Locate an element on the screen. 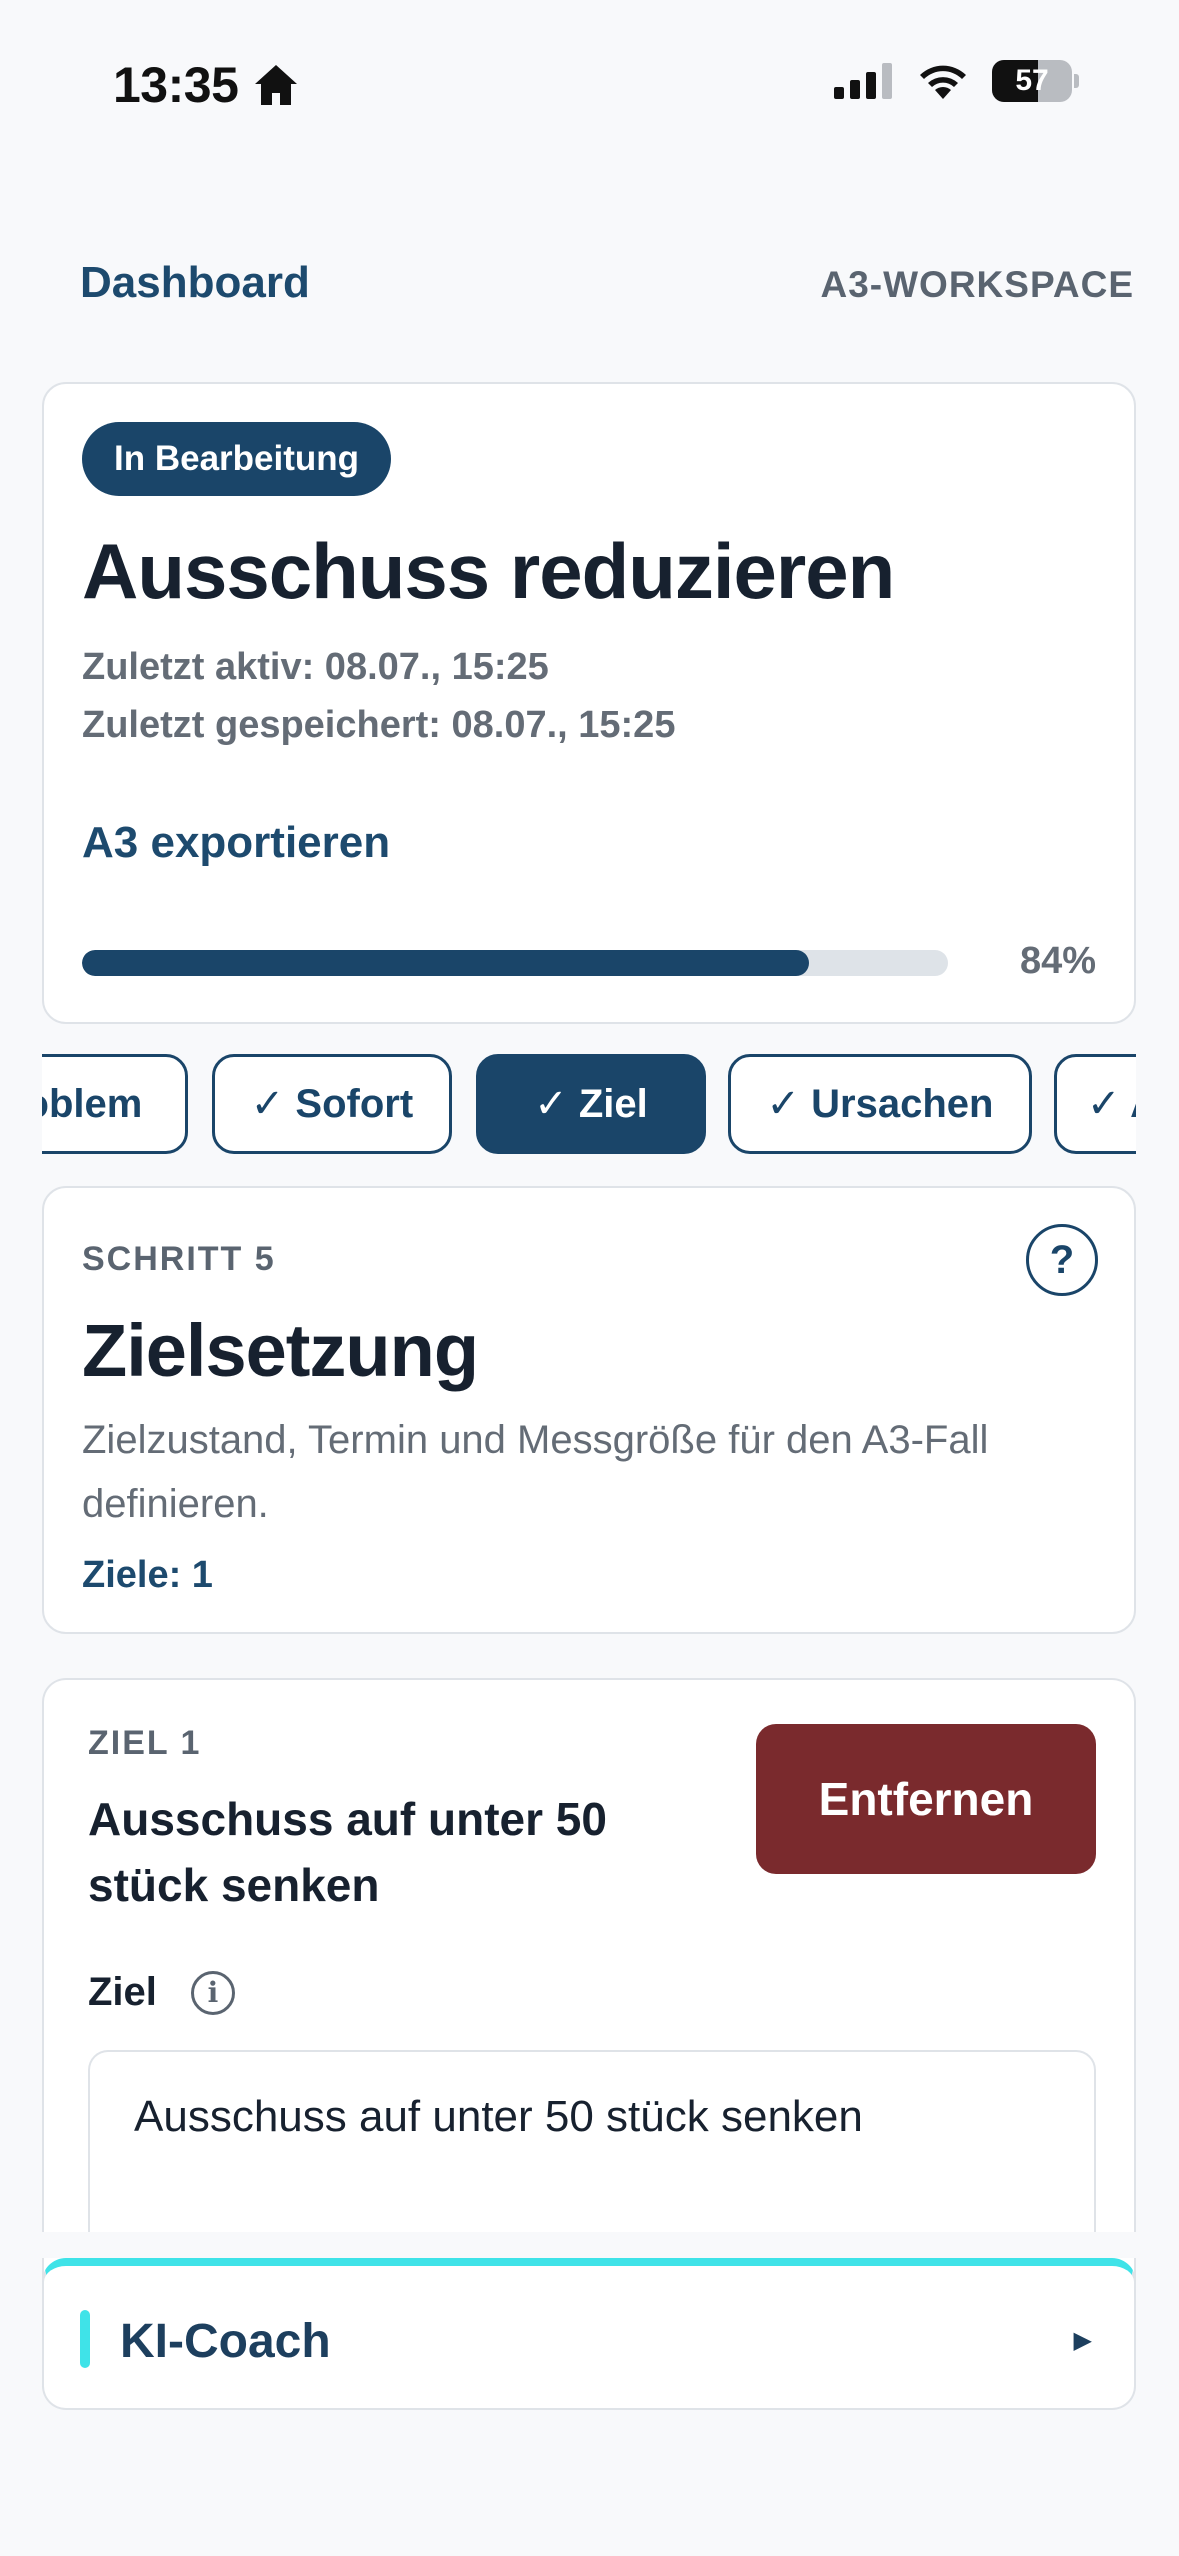 The width and height of the screenshot is (1179, 2556). case-title: Ausschuss reduzieren is located at coordinates (488, 571).